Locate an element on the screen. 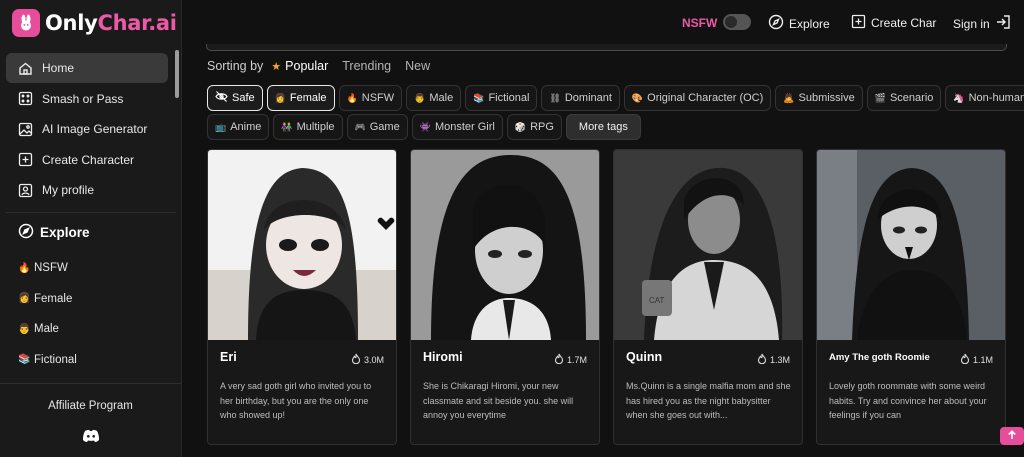  grid-icon is located at coordinates (25, 98).